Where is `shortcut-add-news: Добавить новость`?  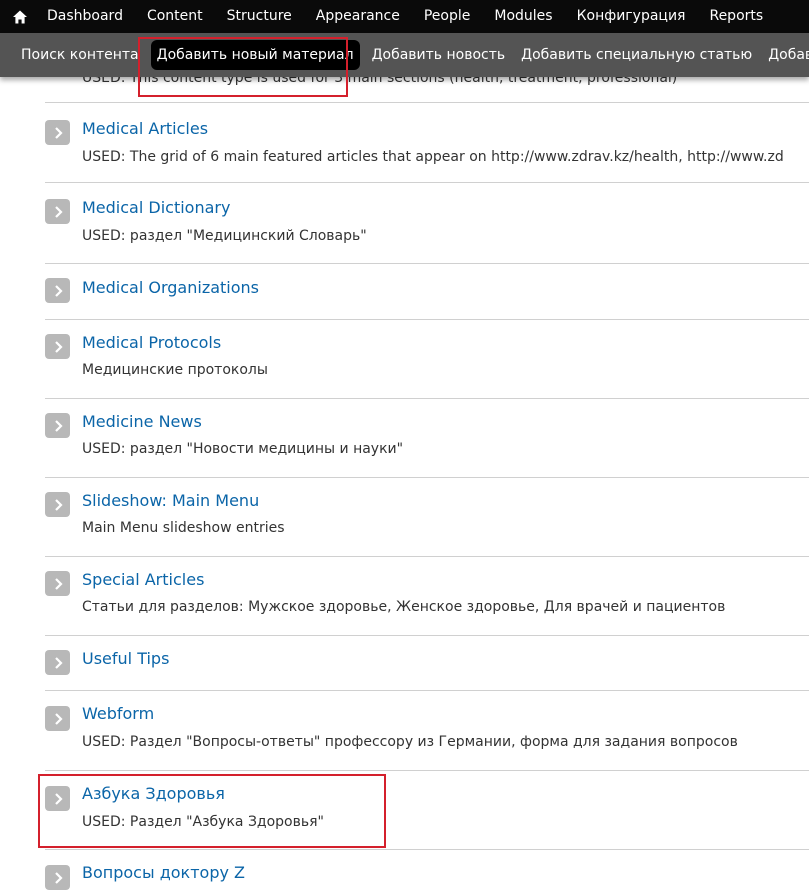 shortcut-add-news: Добавить новость is located at coordinates (439, 55).